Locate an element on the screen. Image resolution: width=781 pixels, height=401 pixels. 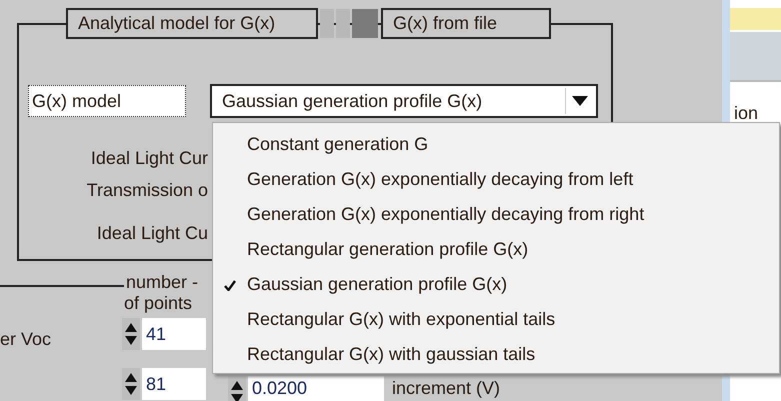
menu-item: Rectangular G(x) with gaussian tails is located at coordinates (496, 354).